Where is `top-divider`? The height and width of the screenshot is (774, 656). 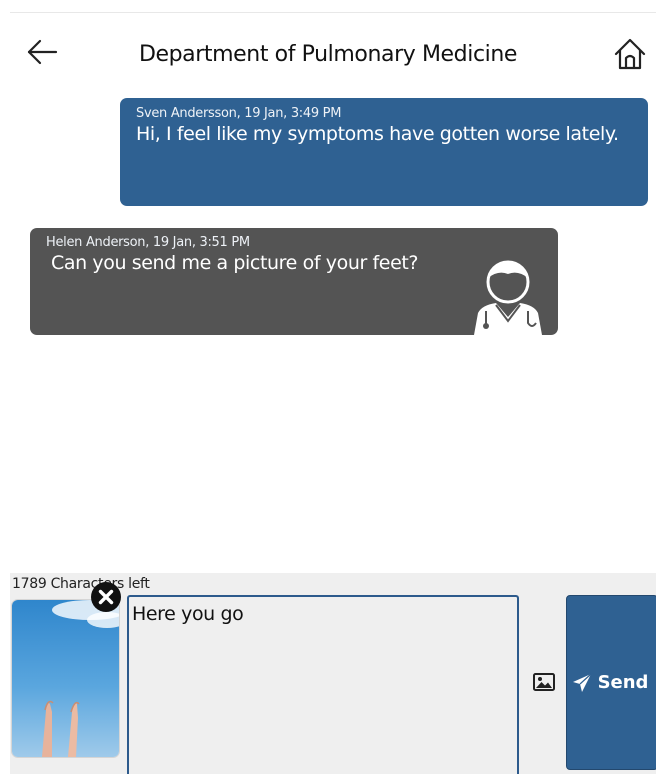 top-divider is located at coordinates (333, 12).